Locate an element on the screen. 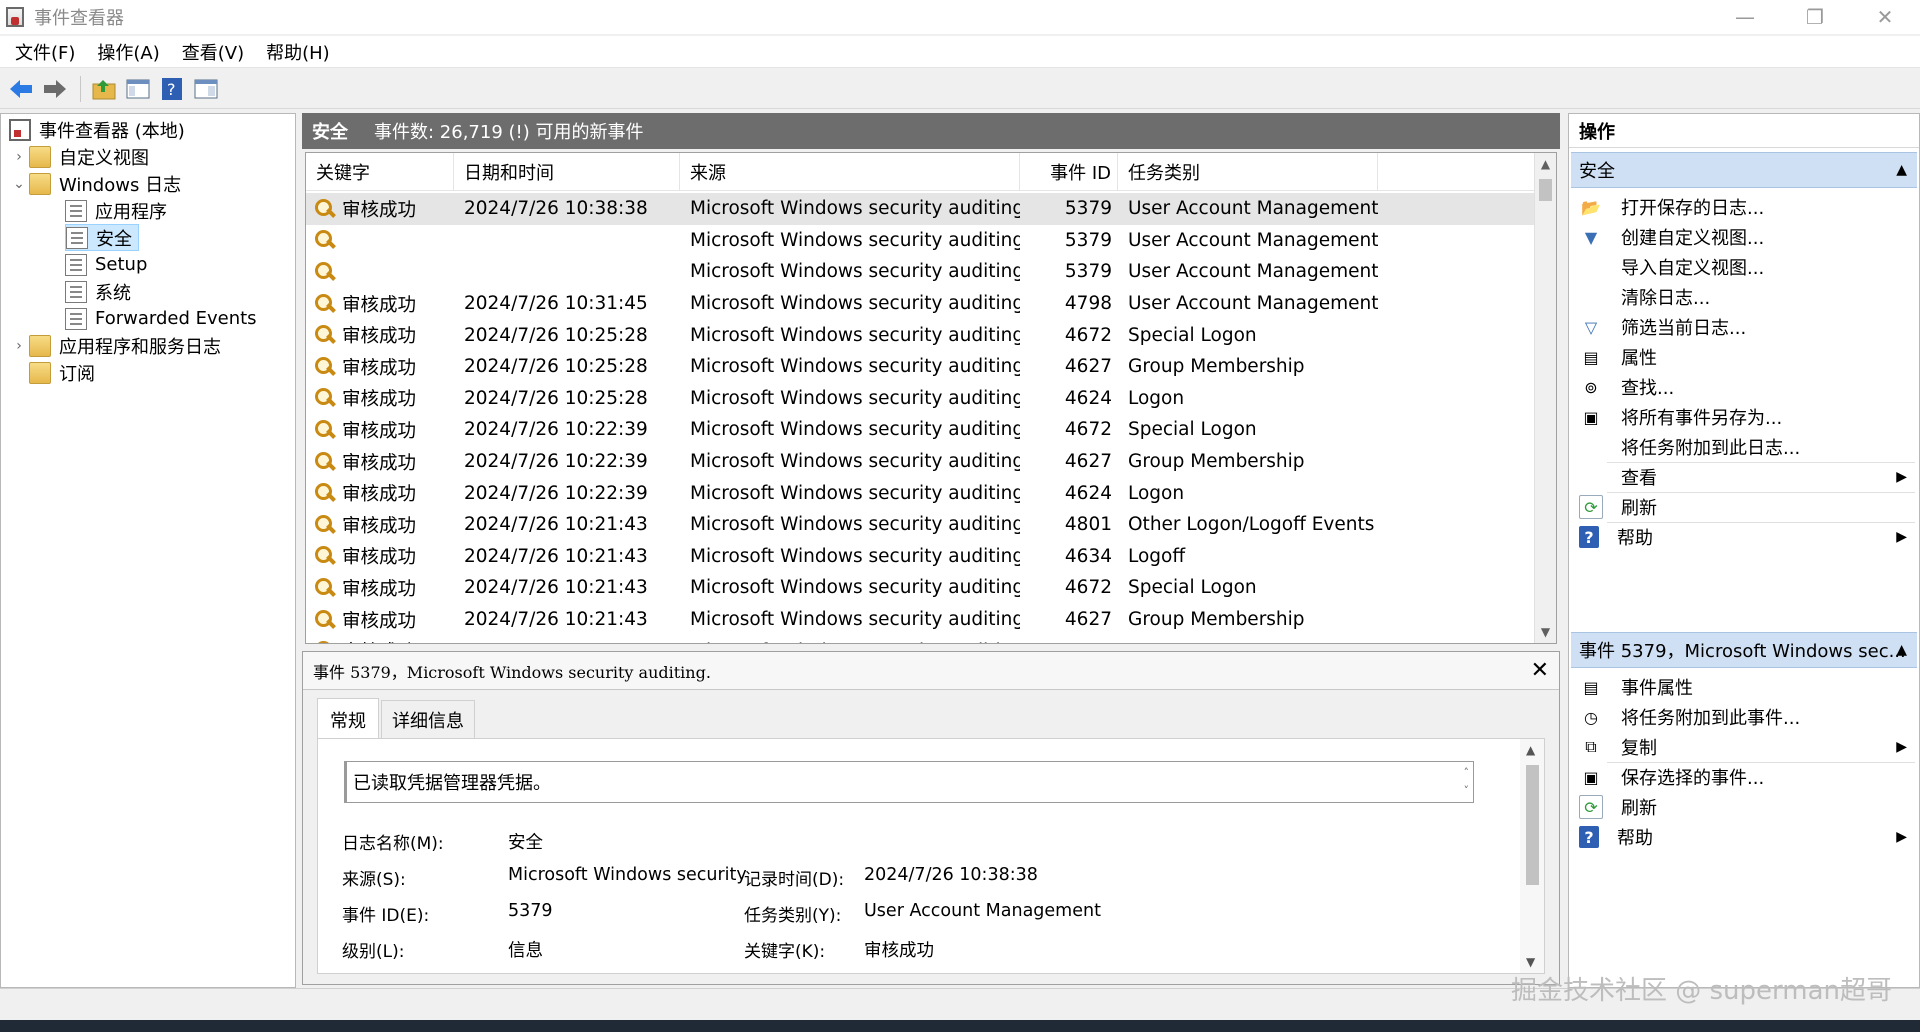  tree-item-app-service-logs: › 应用程序和服务日志 is located at coordinates (115, 345).